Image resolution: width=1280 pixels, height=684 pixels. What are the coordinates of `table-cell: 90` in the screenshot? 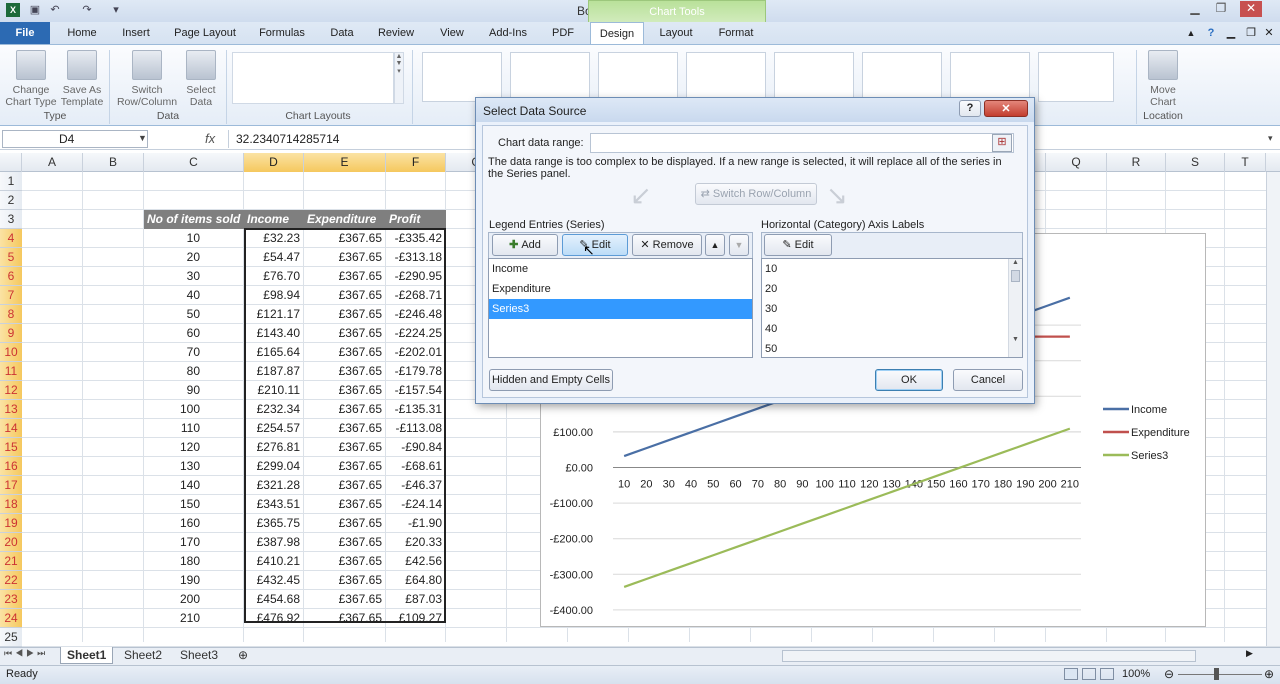 It's located at (194, 390).